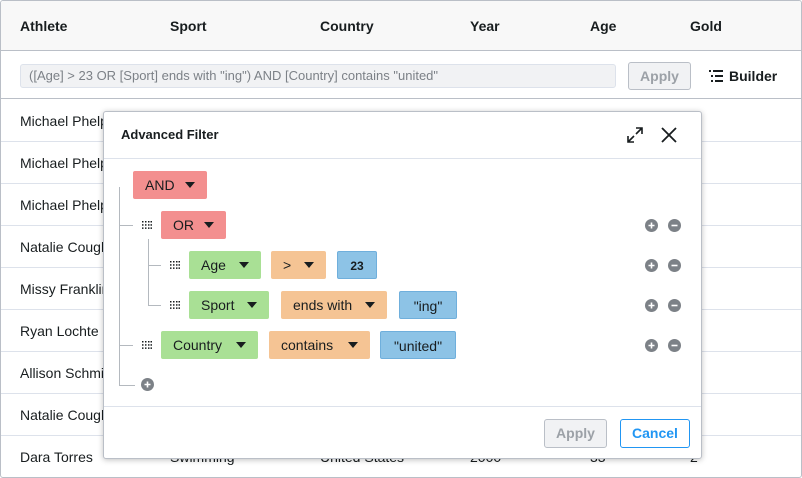 This screenshot has width=802, height=478. Describe the element at coordinates (65, 289) in the screenshot. I see `cell-athlete: Missy Franklin` at that location.